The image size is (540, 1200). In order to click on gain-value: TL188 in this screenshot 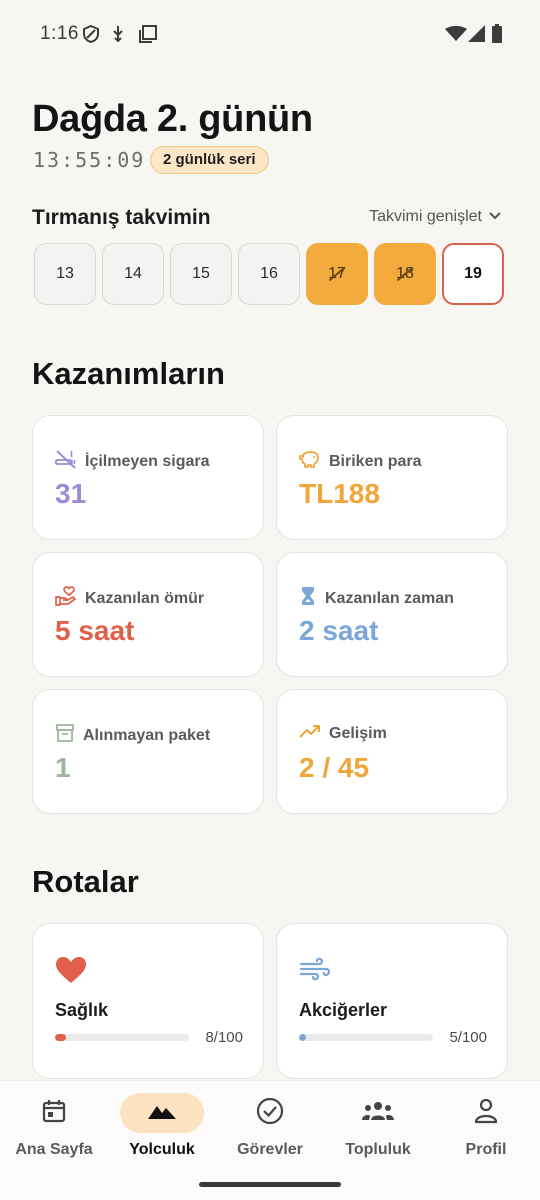, I will do `click(339, 493)`.